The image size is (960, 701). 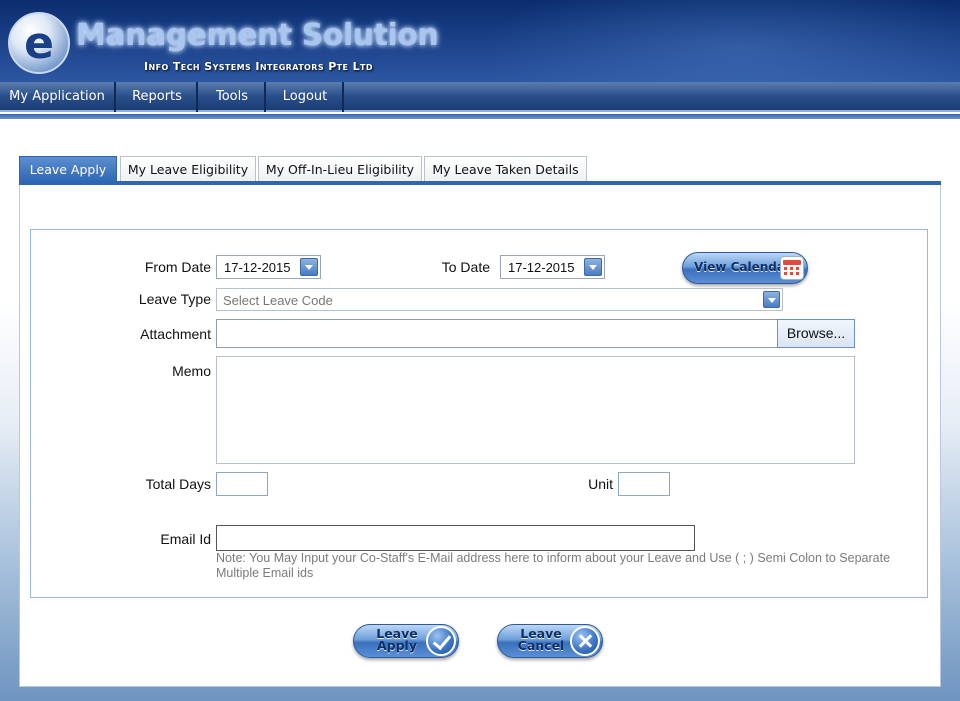 I want to click on from-date-value: 17-12-2015, so click(x=257, y=267).